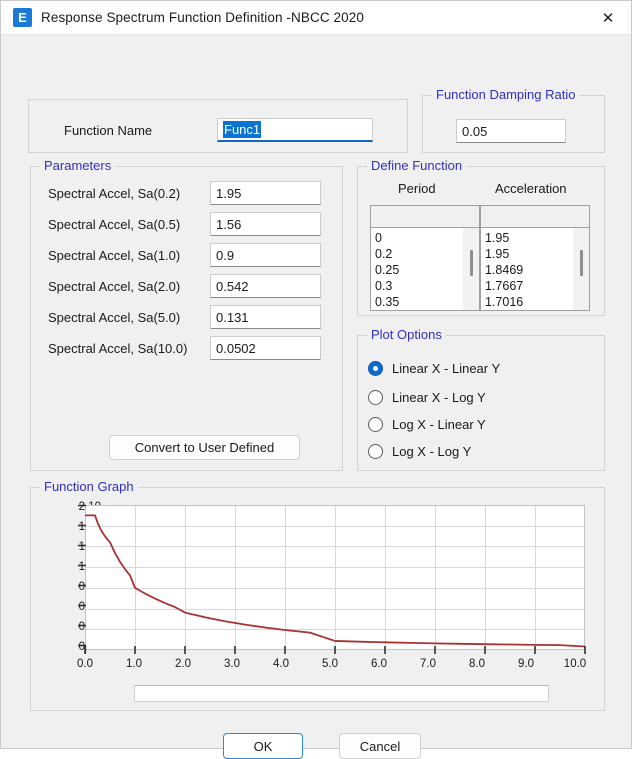  Describe the element at coordinates (608, 17) in the screenshot. I see `close-icon: ✕` at that location.